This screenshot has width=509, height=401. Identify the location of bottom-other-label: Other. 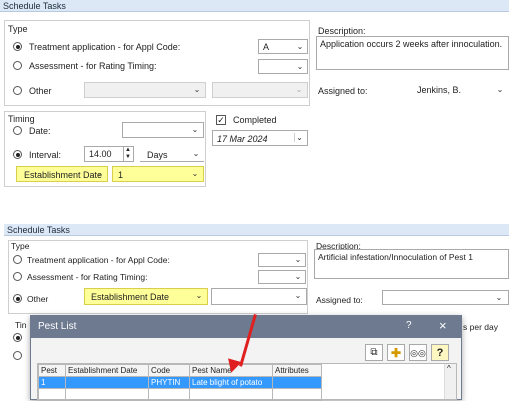
(38, 299).